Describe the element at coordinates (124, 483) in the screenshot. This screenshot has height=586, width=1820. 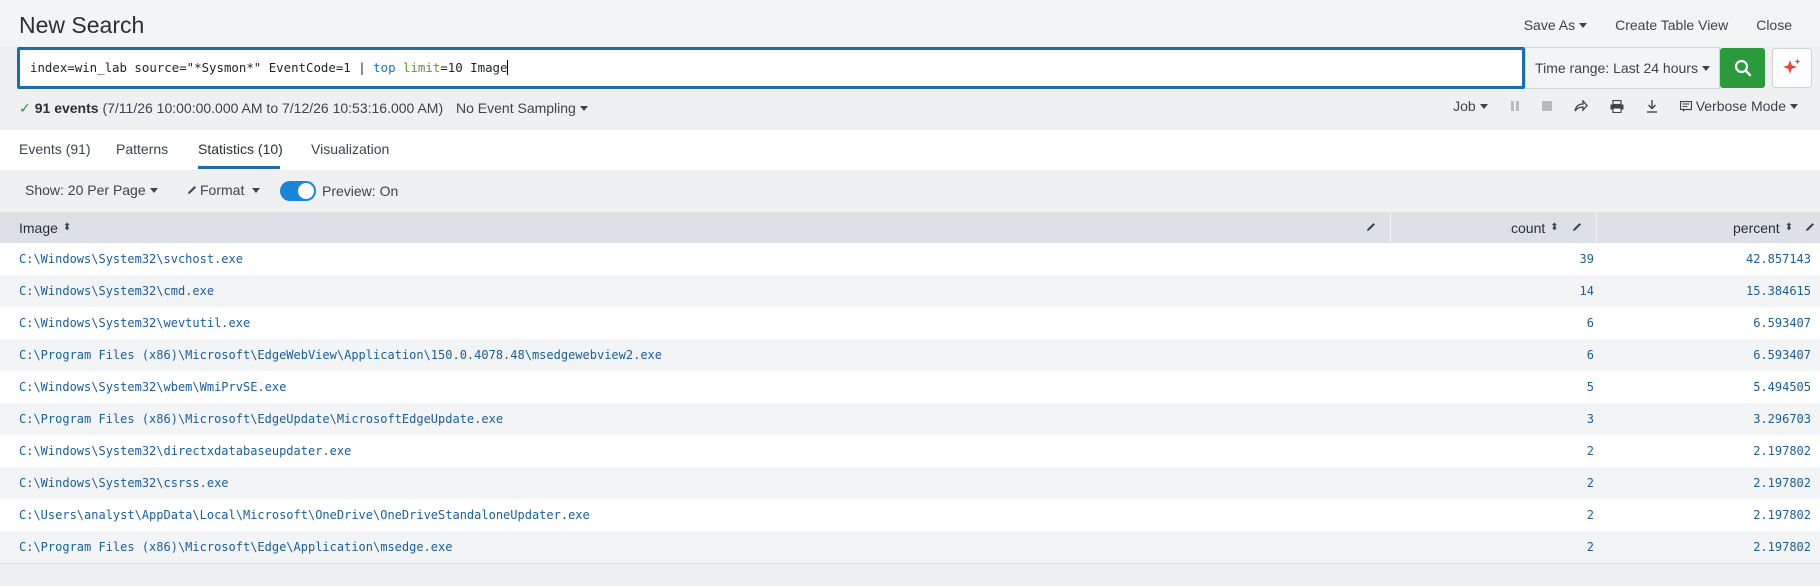
I see `image-cell: C:\Windows\System32\csrss.exe` at that location.